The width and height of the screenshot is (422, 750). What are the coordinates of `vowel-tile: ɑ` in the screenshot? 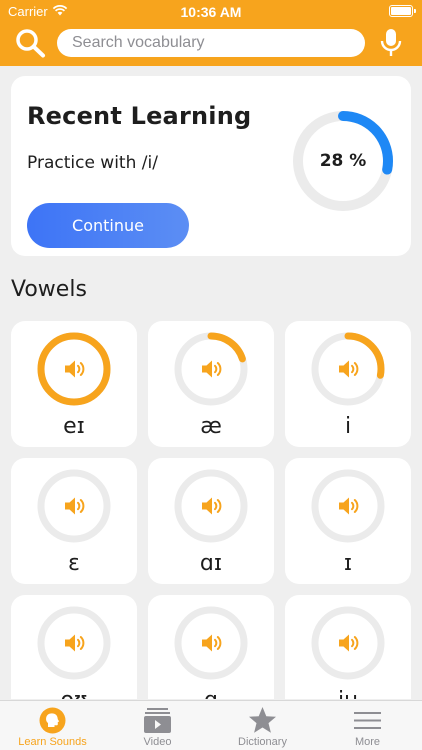 It's located at (211, 647).